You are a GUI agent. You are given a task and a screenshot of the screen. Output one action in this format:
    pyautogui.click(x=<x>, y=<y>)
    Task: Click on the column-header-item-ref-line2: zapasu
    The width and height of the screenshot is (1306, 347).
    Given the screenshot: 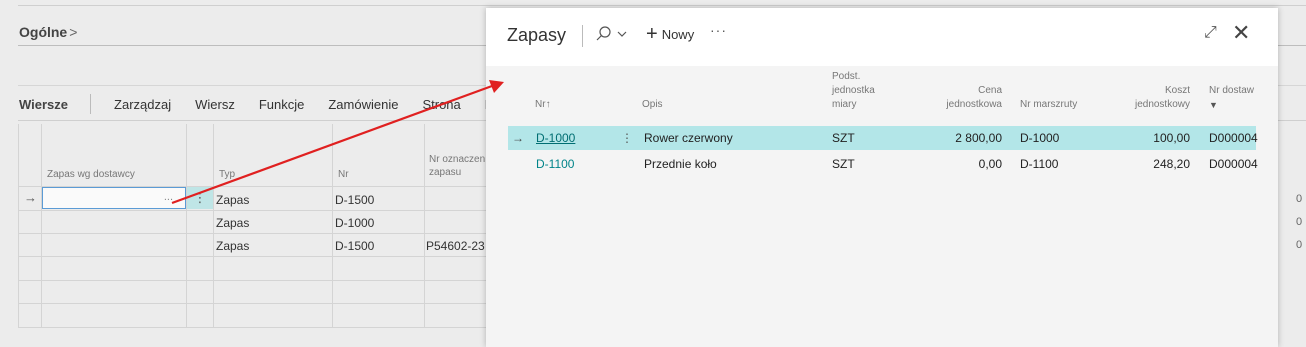 What is the action you would take?
    pyautogui.click(x=445, y=172)
    